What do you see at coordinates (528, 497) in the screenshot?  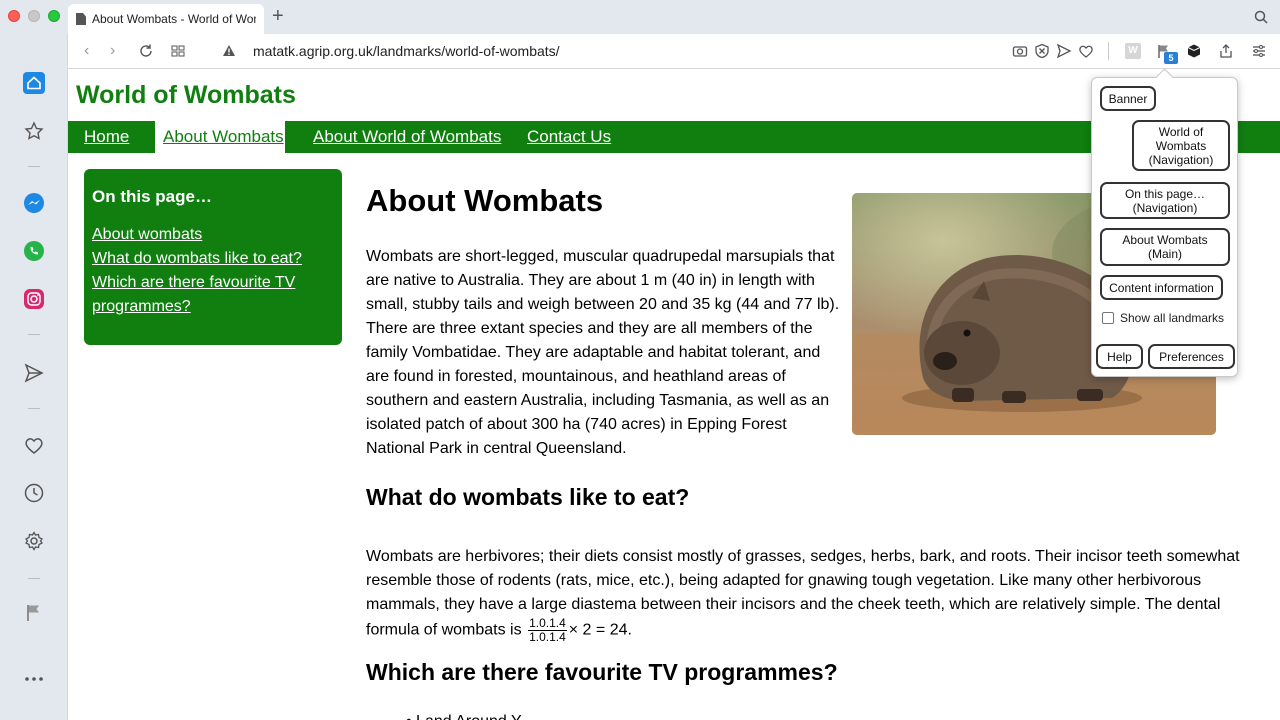 I see `heading-eat: What do wombats like to eat?` at bounding box center [528, 497].